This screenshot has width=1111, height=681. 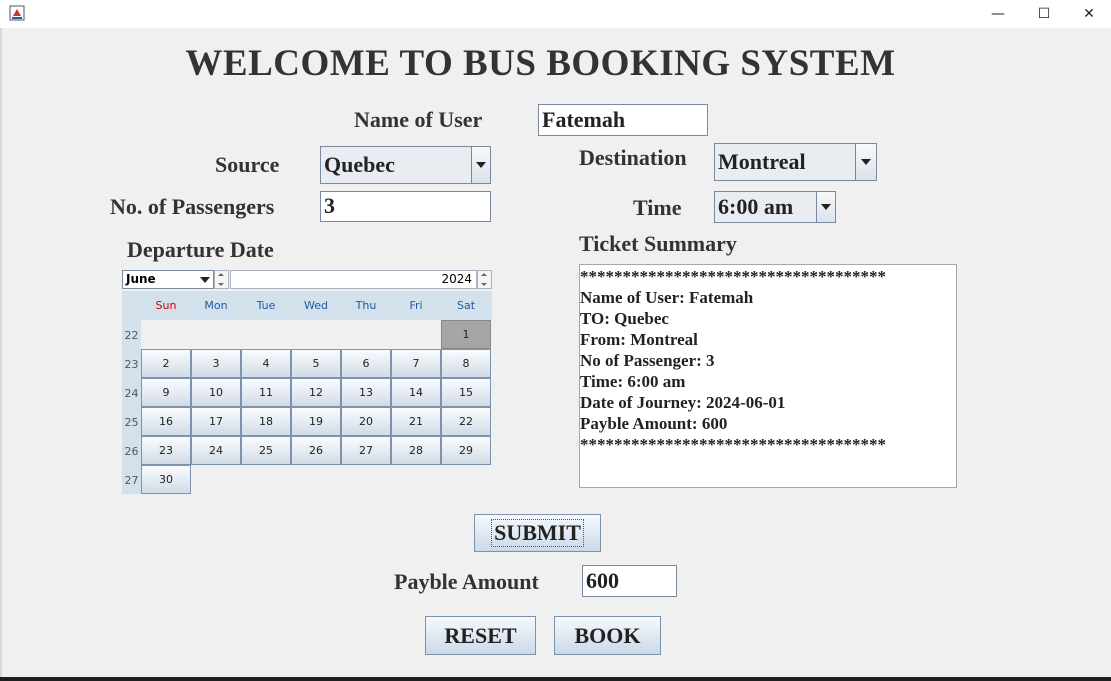 What do you see at coordinates (418, 119) in the screenshot?
I see `name-label: Name of User` at bounding box center [418, 119].